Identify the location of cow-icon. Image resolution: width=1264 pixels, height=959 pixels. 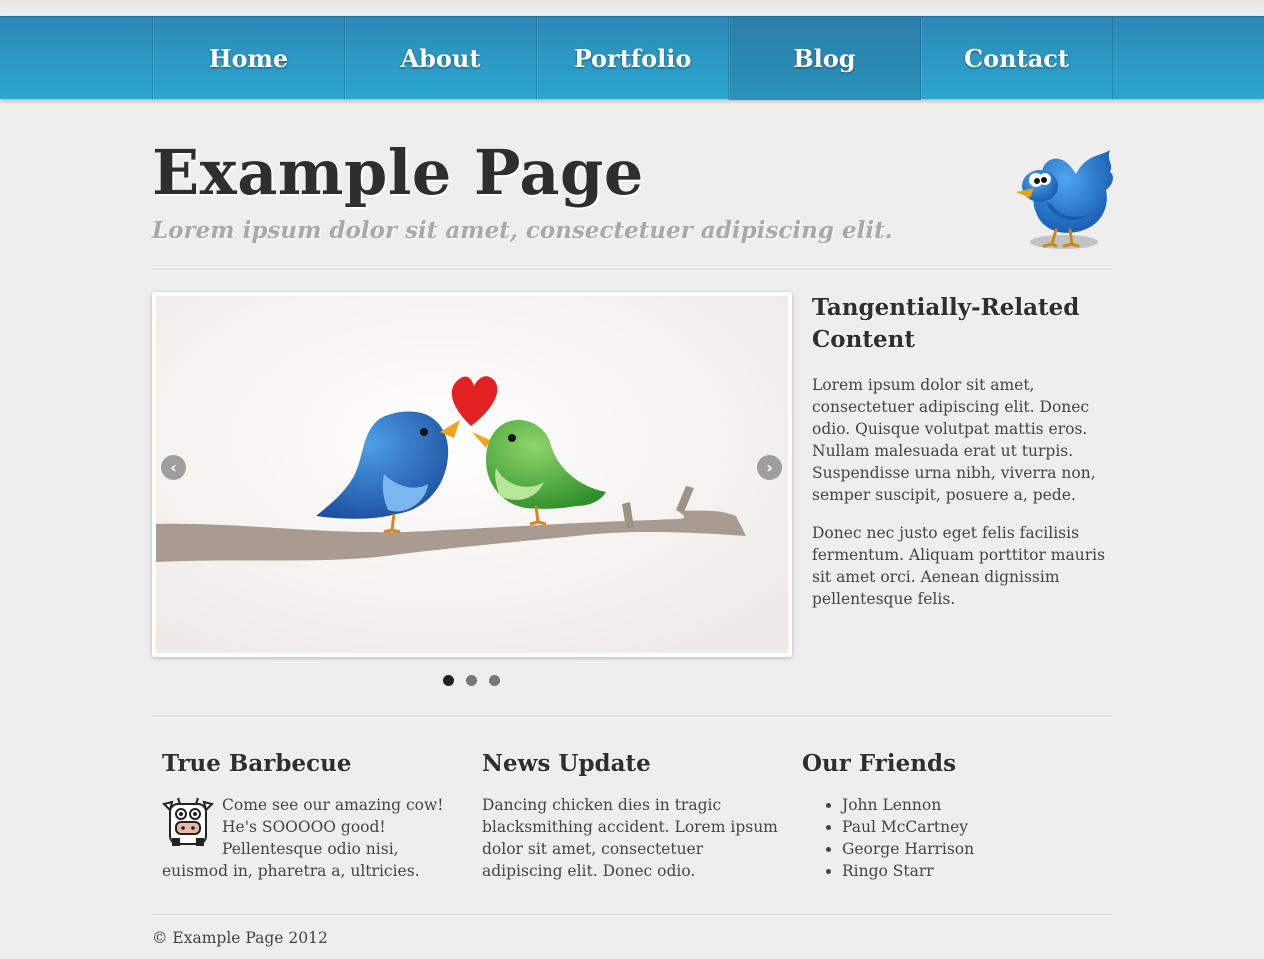
(188, 821).